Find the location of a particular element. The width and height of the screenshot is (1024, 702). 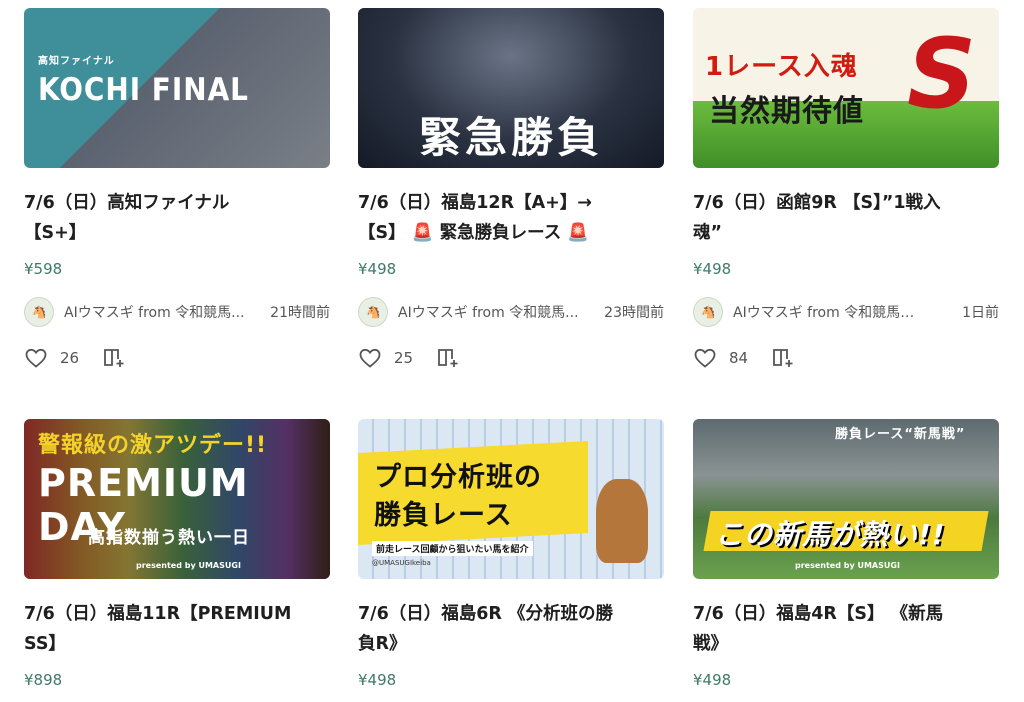

article-title: 7/6（日）福島4R【S】 《新馬 戦》 is located at coordinates (846, 629).